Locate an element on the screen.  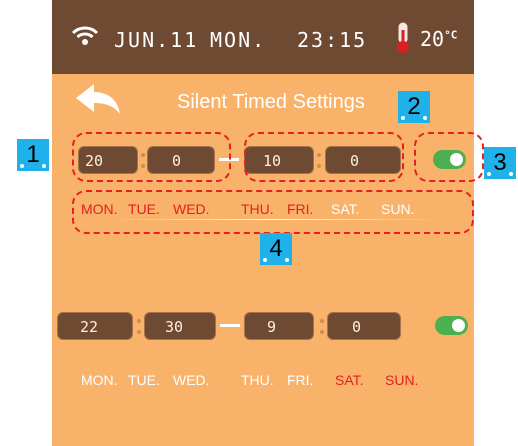
status-weekday: MON. is located at coordinates (238, 40).